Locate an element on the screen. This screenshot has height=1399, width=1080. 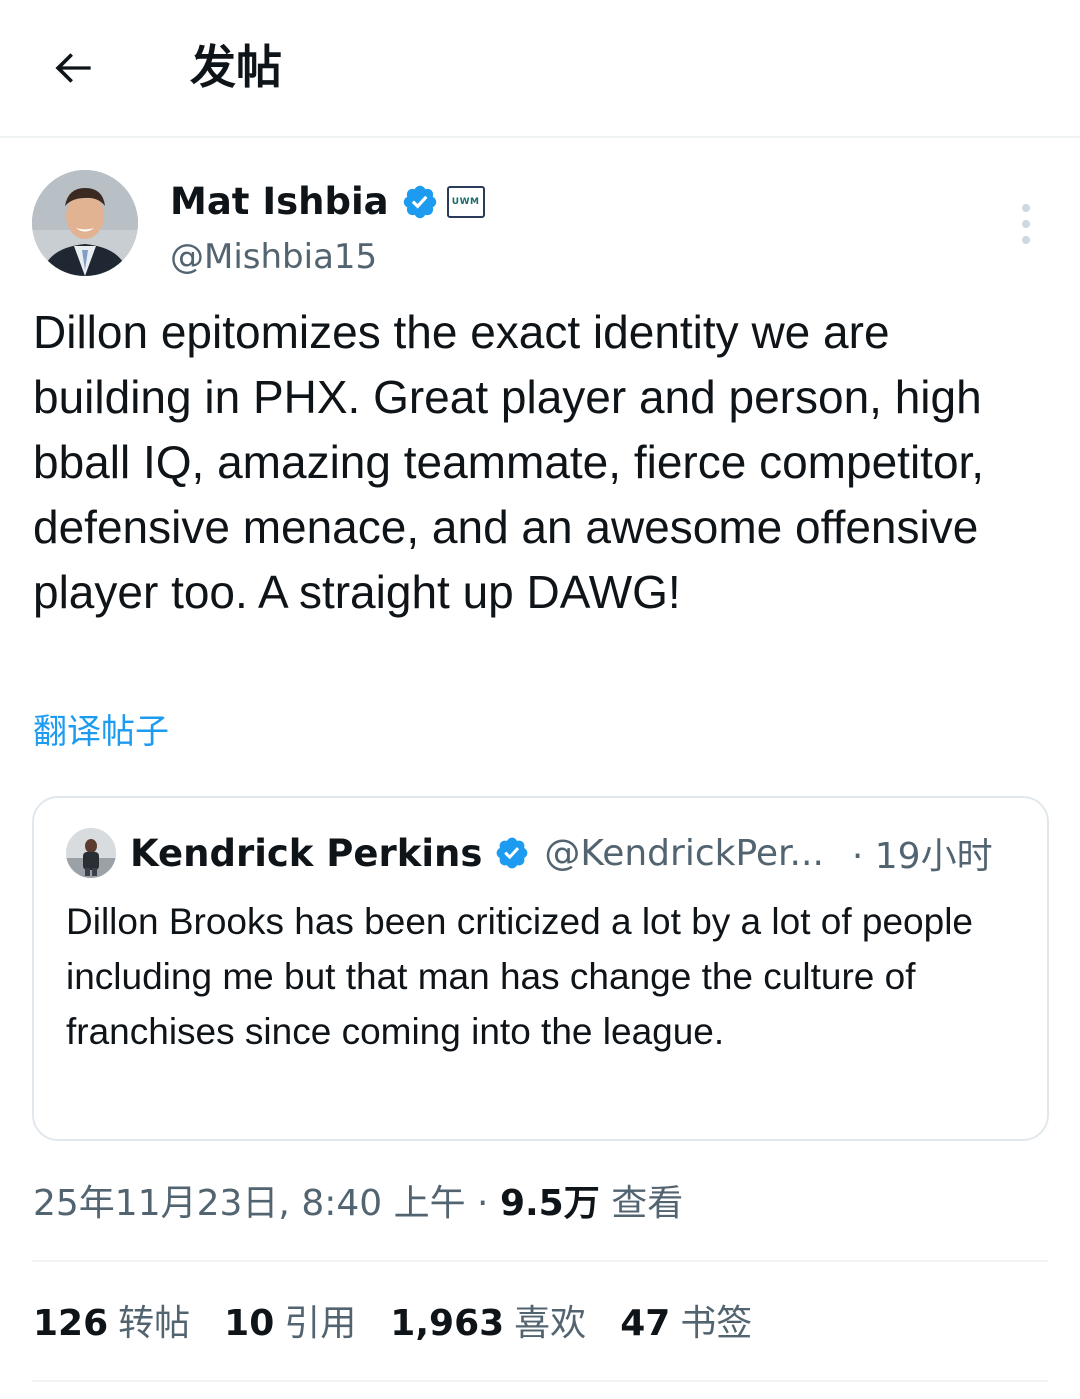
views-count: 9.5万 is located at coordinates (549, 1203).